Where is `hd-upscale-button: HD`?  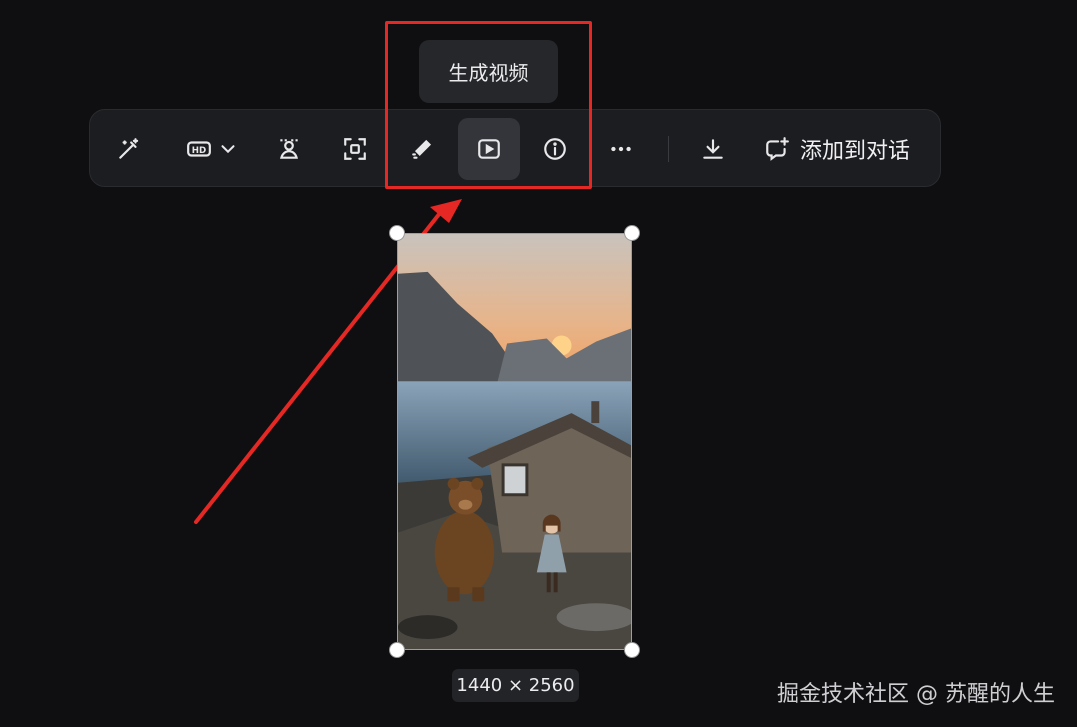 hd-upscale-button: HD is located at coordinates (212, 149).